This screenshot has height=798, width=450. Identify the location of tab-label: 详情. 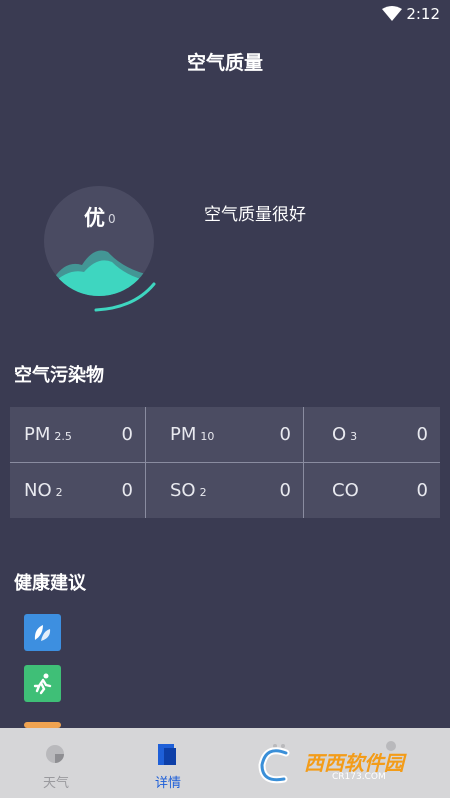
(167, 783).